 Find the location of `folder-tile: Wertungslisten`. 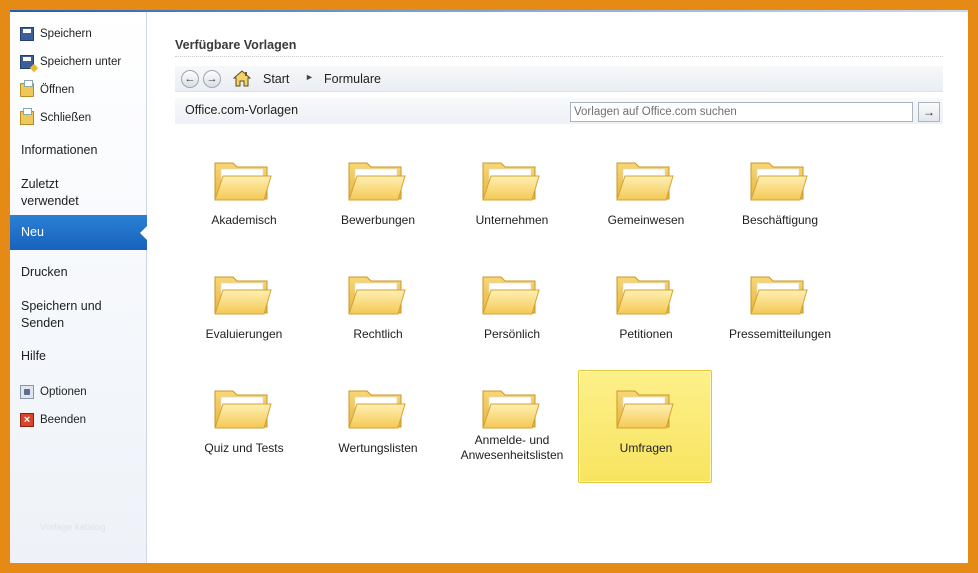

folder-tile: Wertungslisten is located at coordinates (377, 426).